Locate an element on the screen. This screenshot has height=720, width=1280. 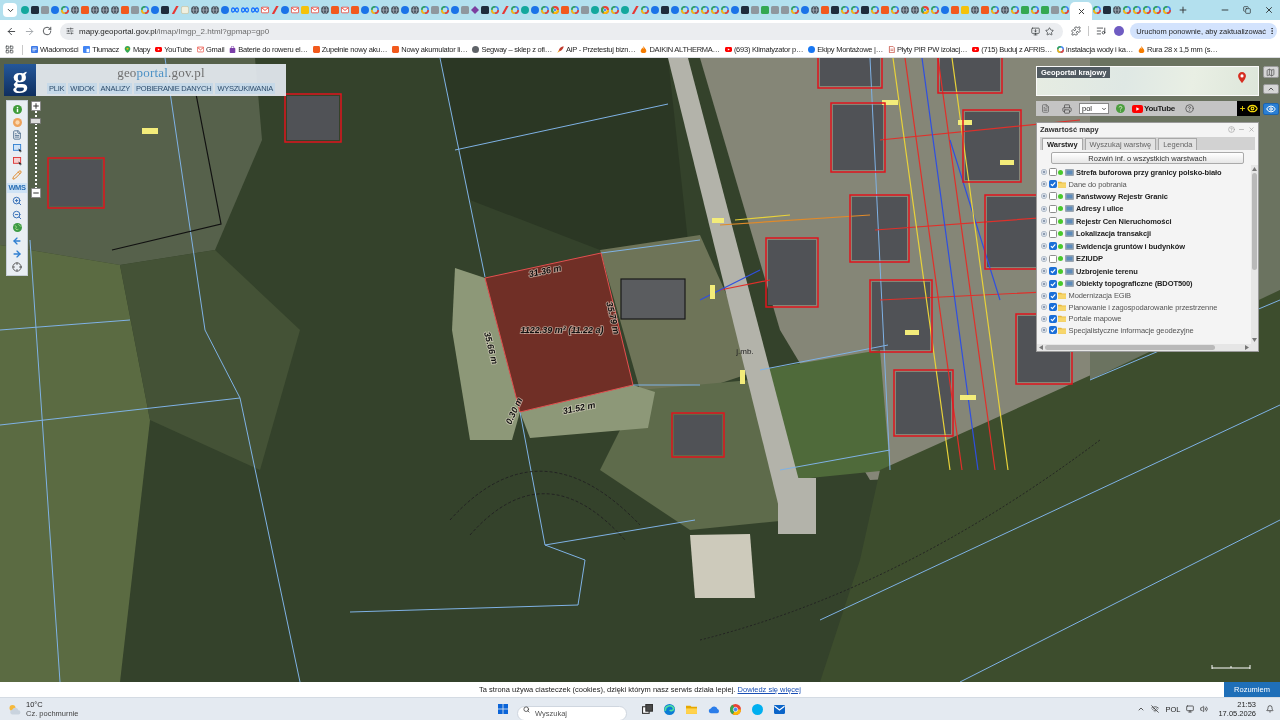
bell-icon is located at coordinates (1270, 709).